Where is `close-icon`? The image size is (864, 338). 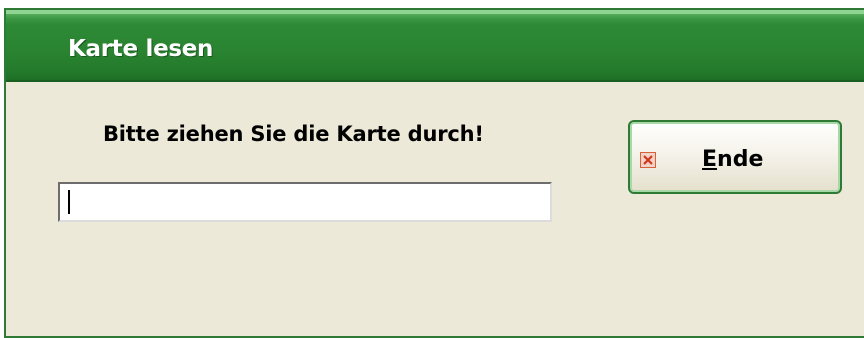 close-icon is located at coordinates (648, 160).